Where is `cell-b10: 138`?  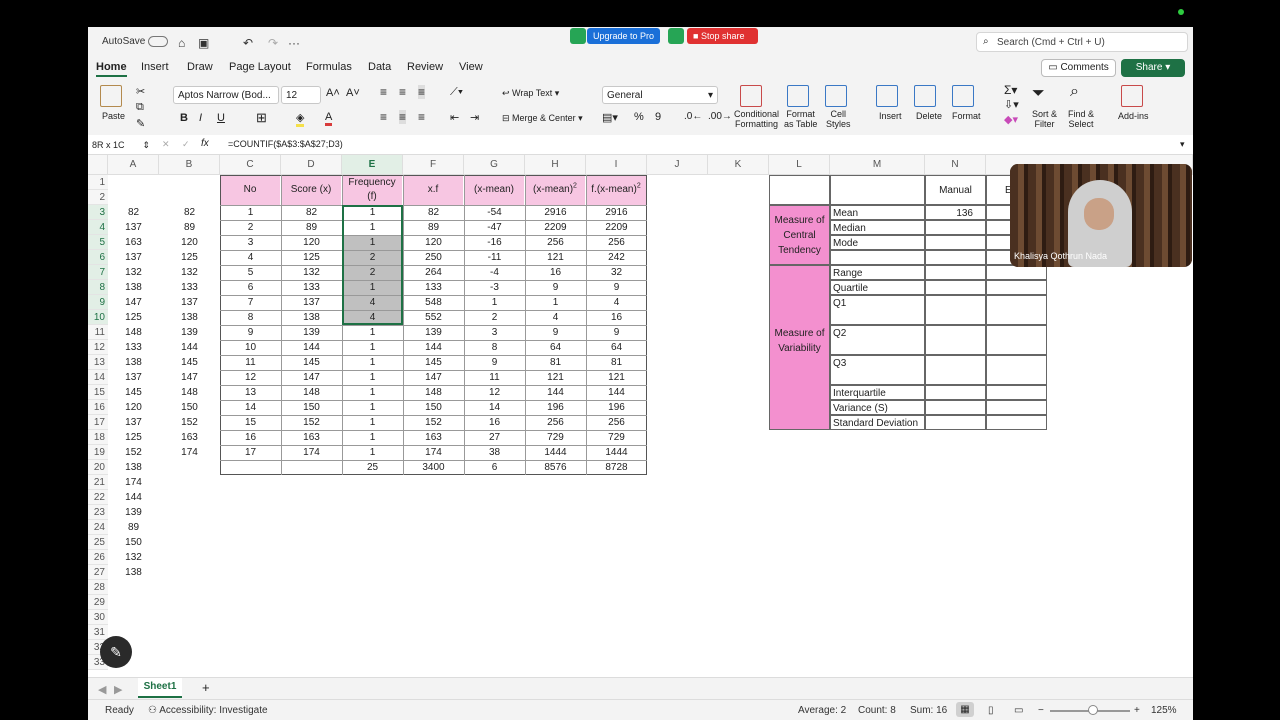 cell-b10: 138 is located at coordinates (189, 317).